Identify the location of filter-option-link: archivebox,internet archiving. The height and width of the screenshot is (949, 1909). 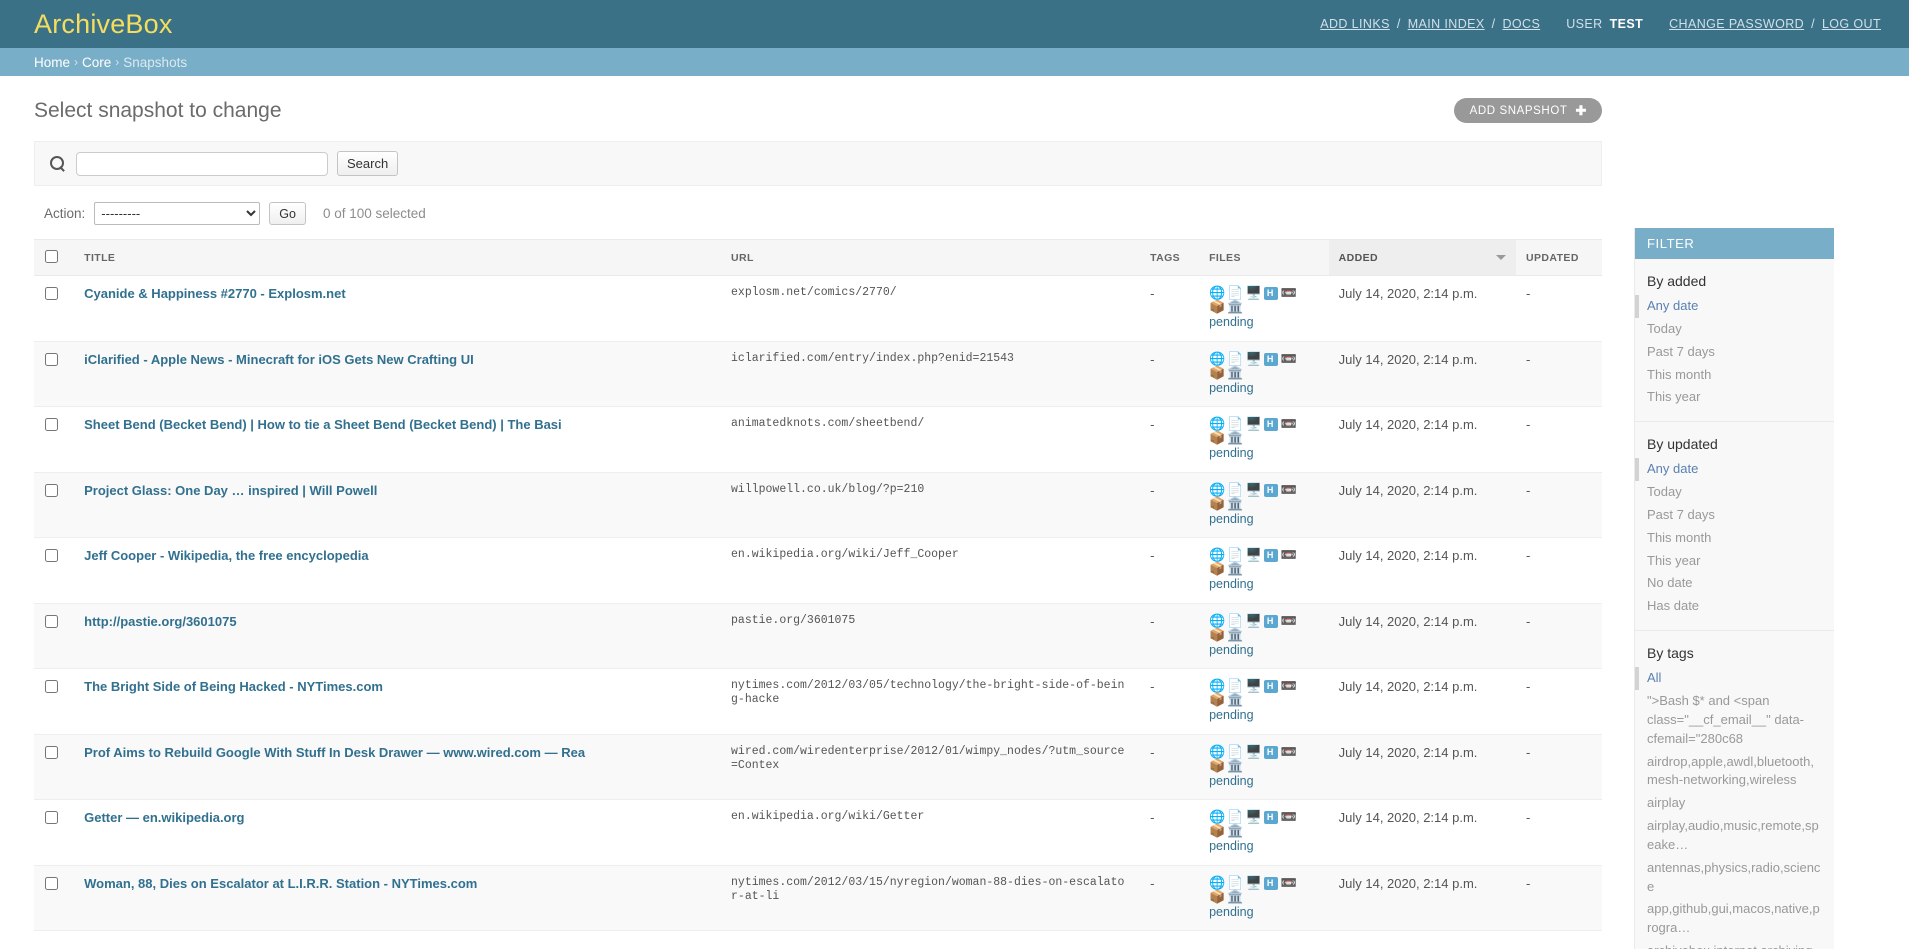
(1734, 945).